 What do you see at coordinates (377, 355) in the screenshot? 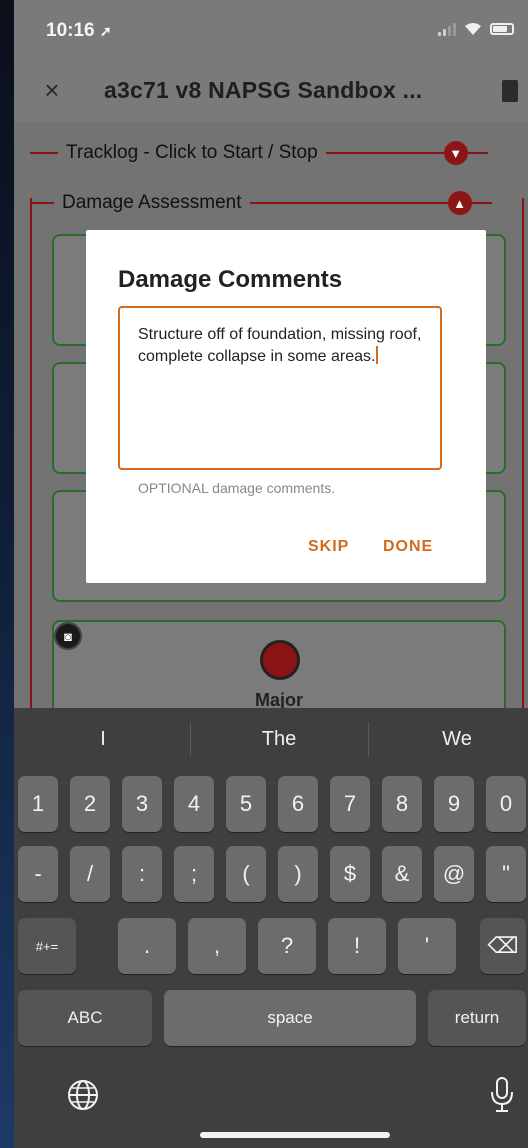
I see `text-caret` at bounding box center [377, 355].